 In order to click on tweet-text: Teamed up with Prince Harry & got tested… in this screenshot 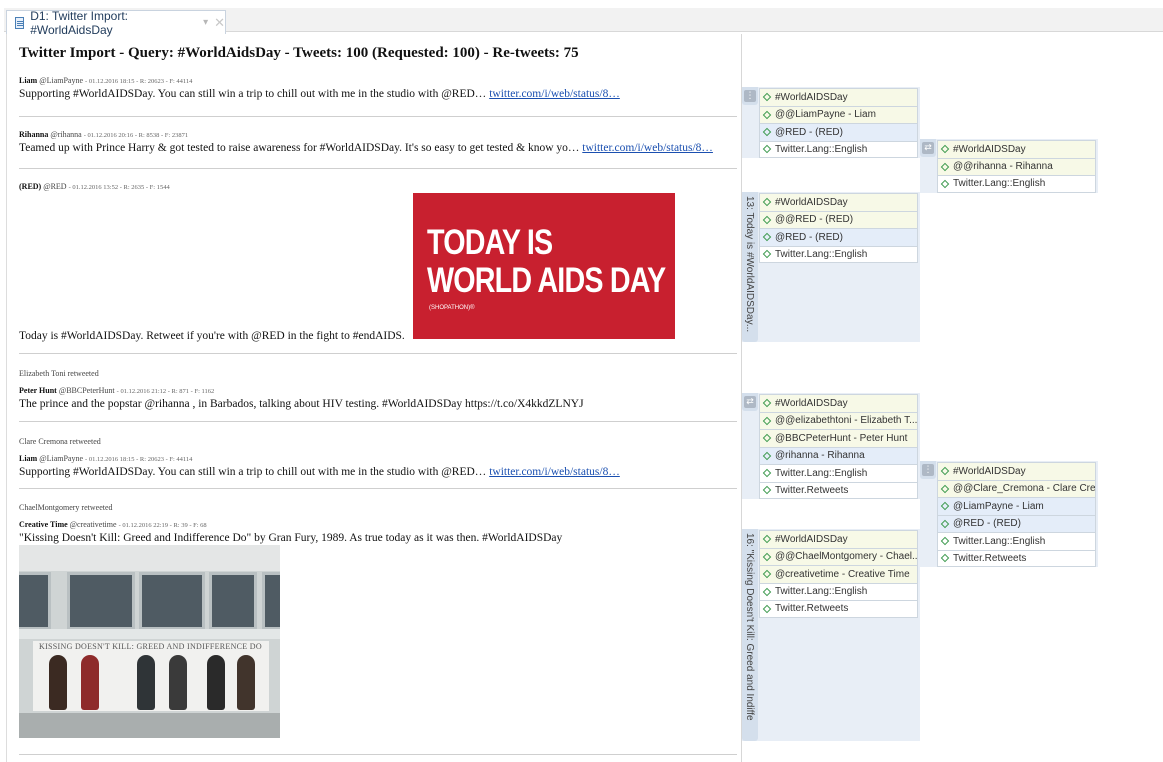, I will do `click(379, 148)`.